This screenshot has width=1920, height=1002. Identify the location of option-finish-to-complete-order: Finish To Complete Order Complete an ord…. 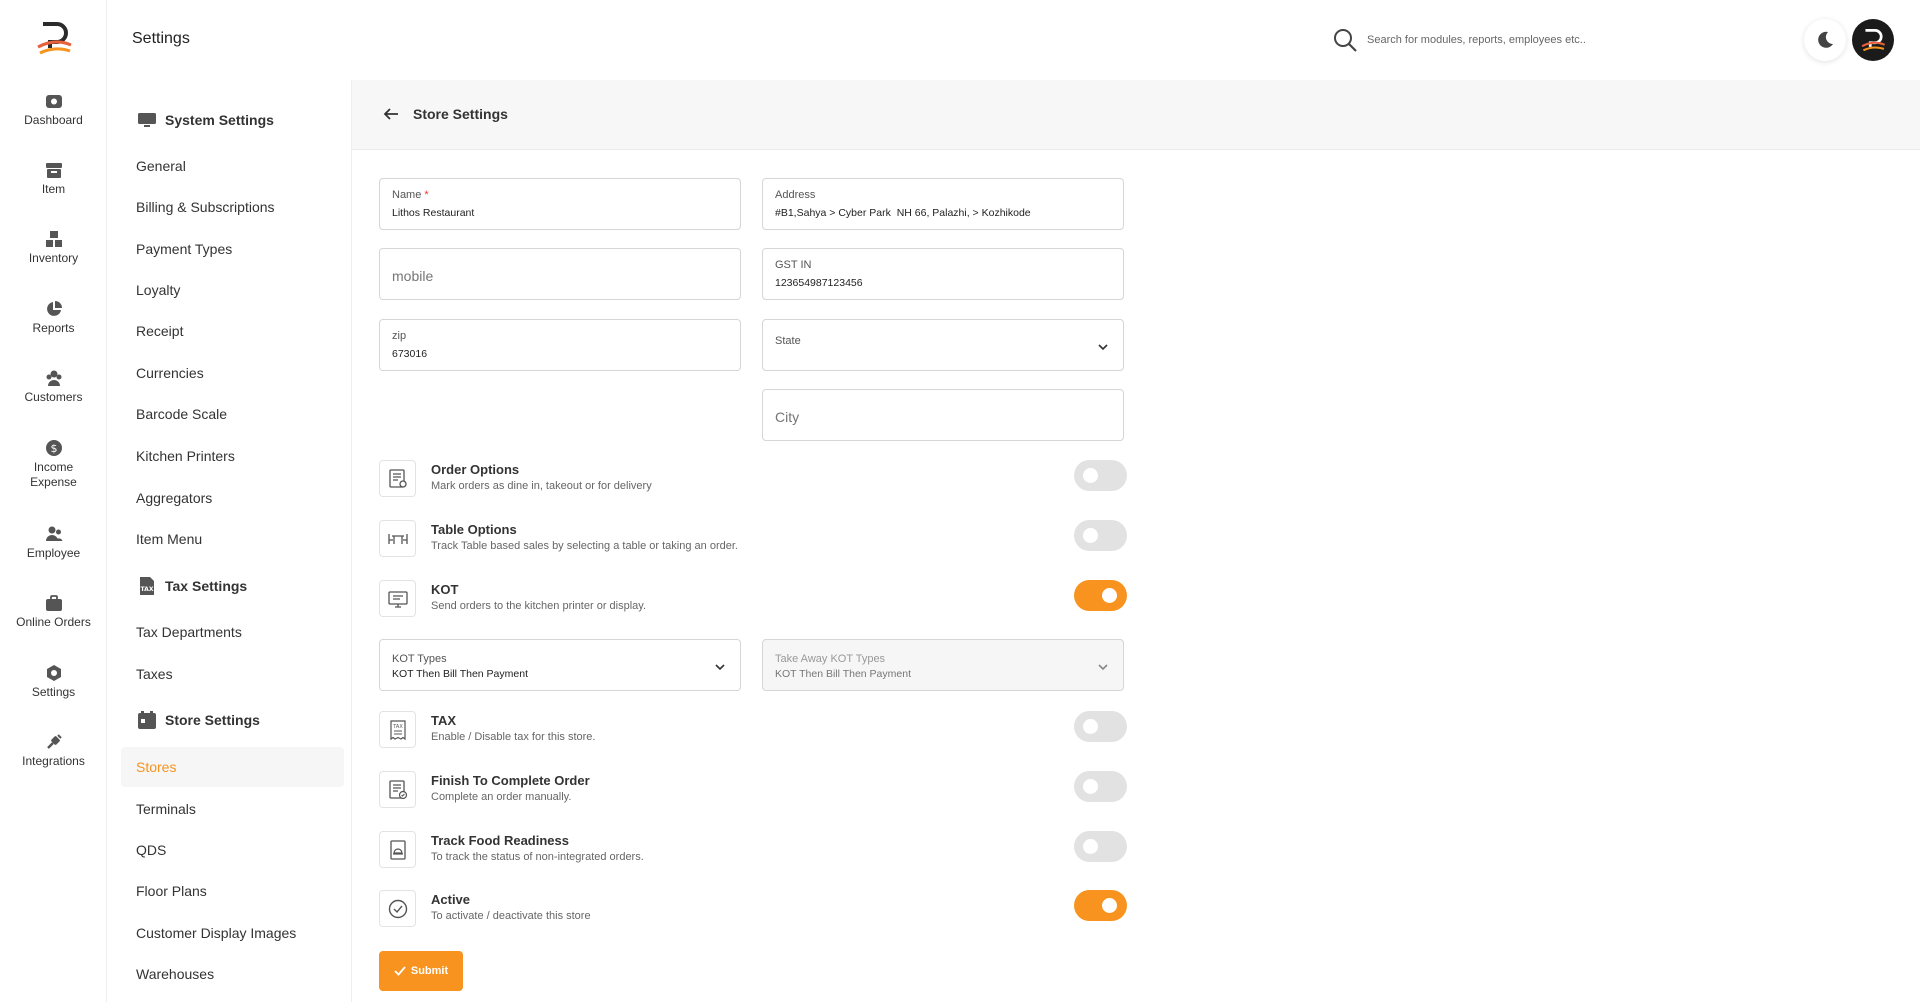
(753, 793).